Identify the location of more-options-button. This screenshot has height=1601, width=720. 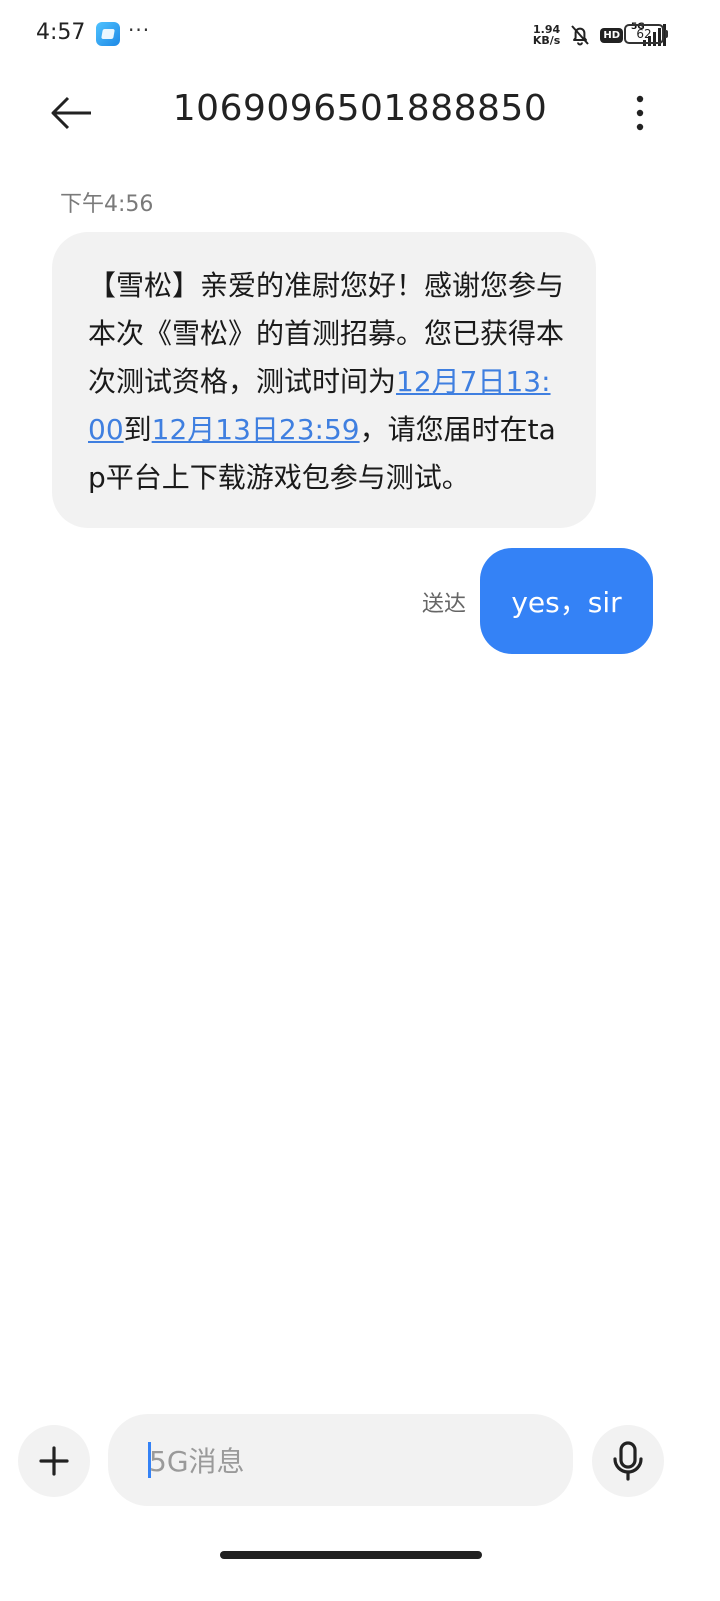
(640, 113).